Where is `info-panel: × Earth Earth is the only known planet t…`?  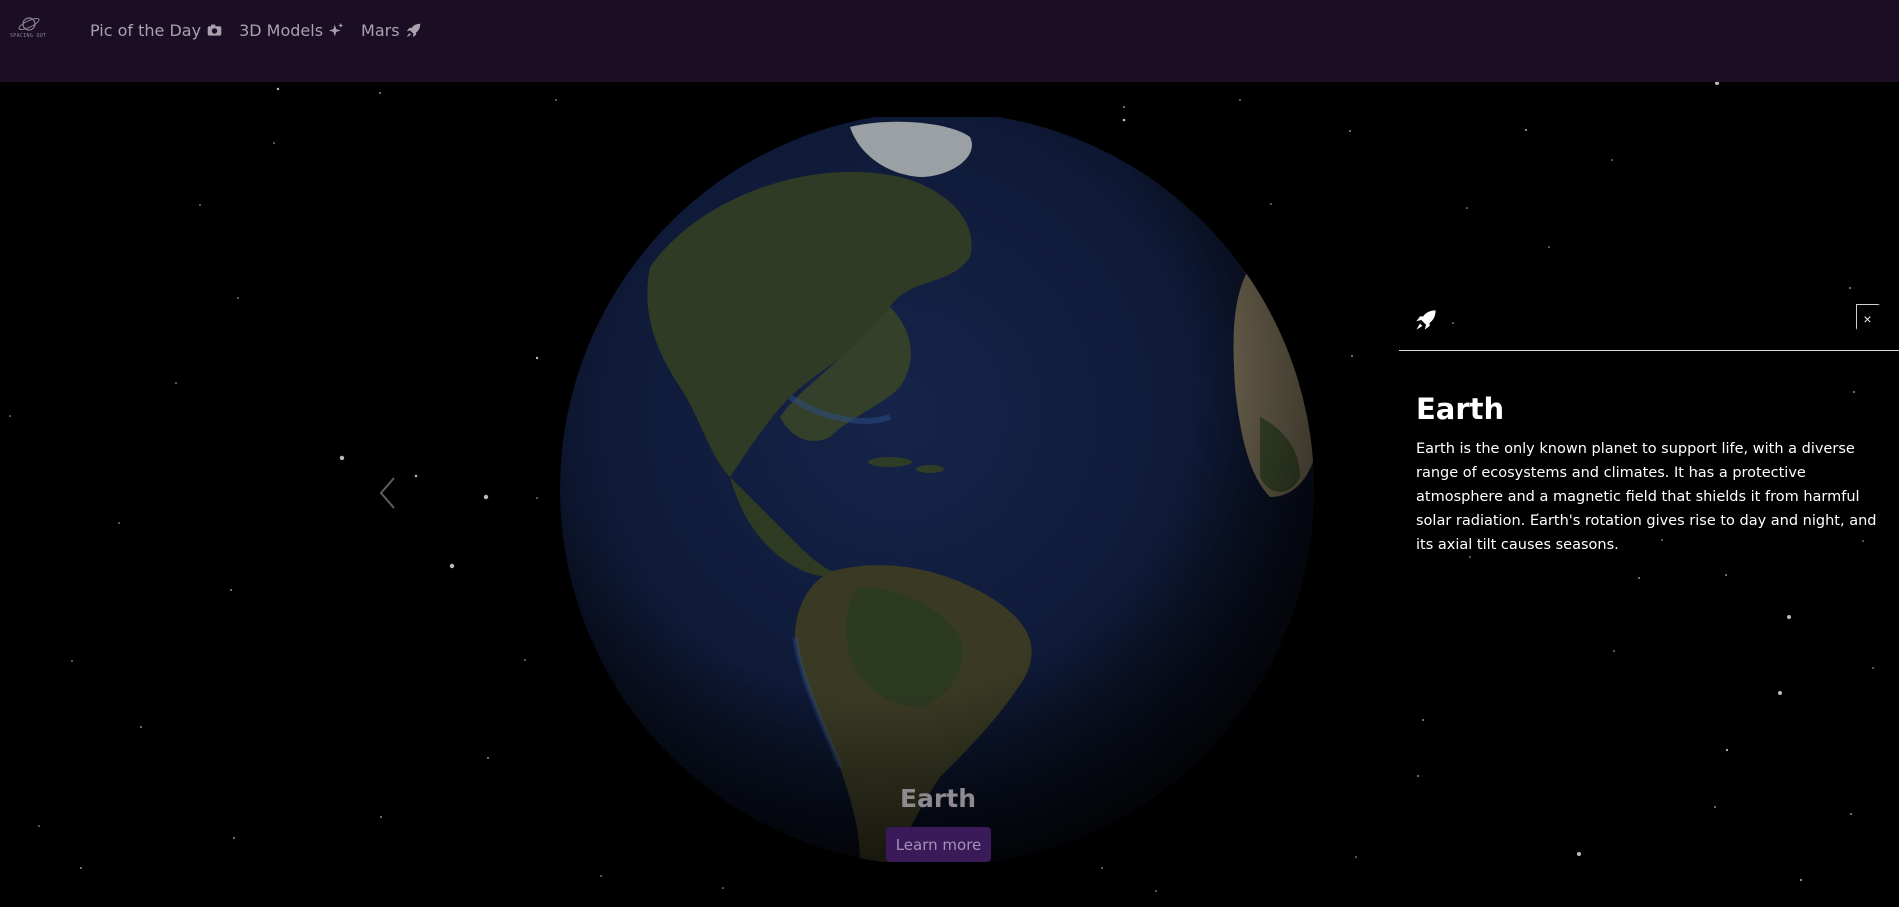 info-panel: × Earth Earth is the only known planet t… is located at coordinates (1649, 438).